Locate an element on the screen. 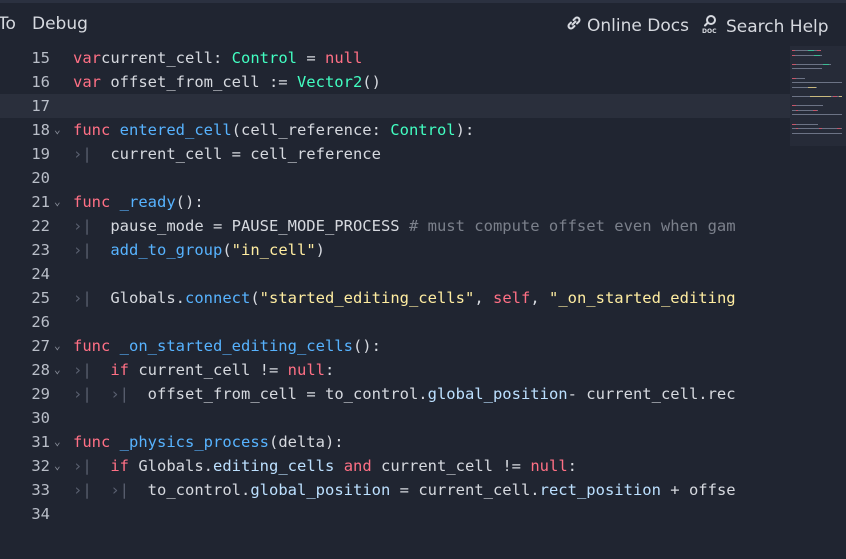  svg-text: DOC is located at coordinates (709, 31).